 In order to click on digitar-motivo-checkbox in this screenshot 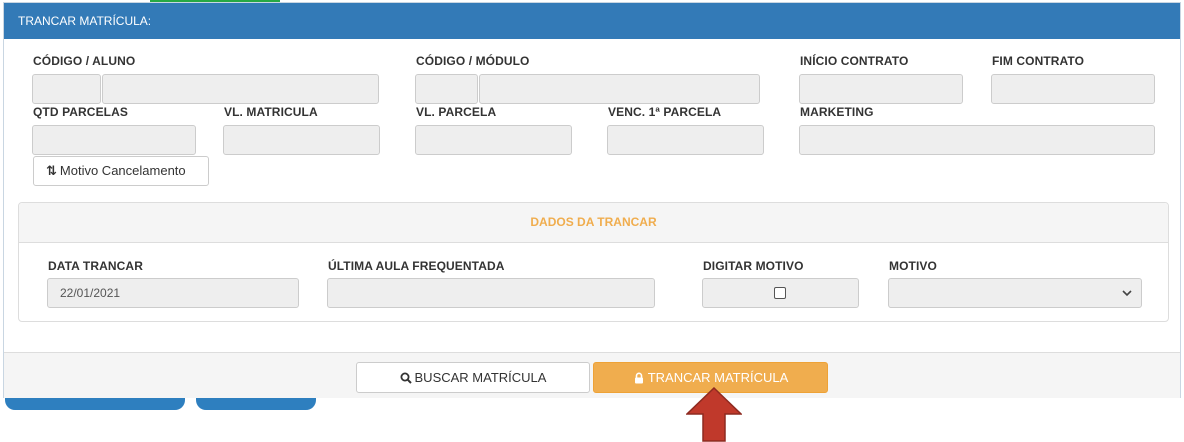, I will do `click(780, 293)`.